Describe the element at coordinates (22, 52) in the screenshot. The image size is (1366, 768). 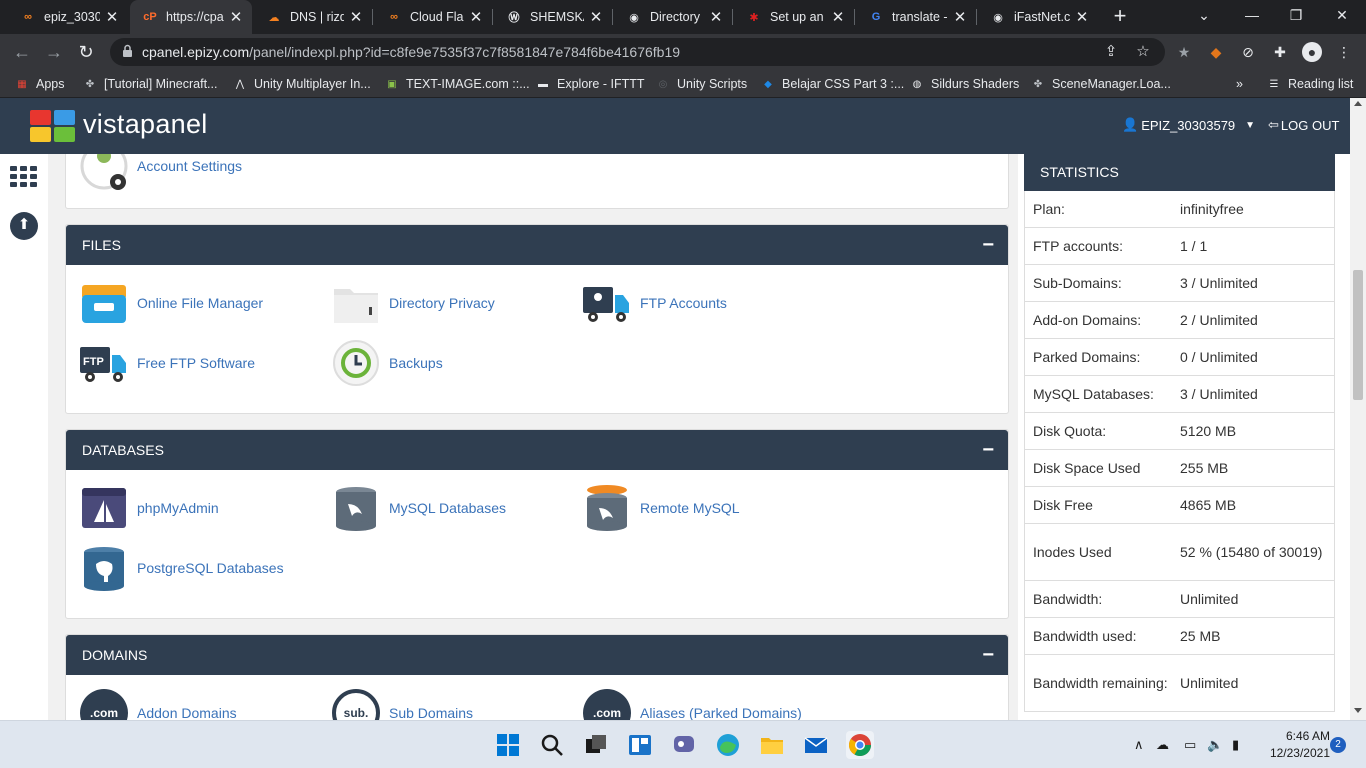
I see `back-button: ←` at that location.